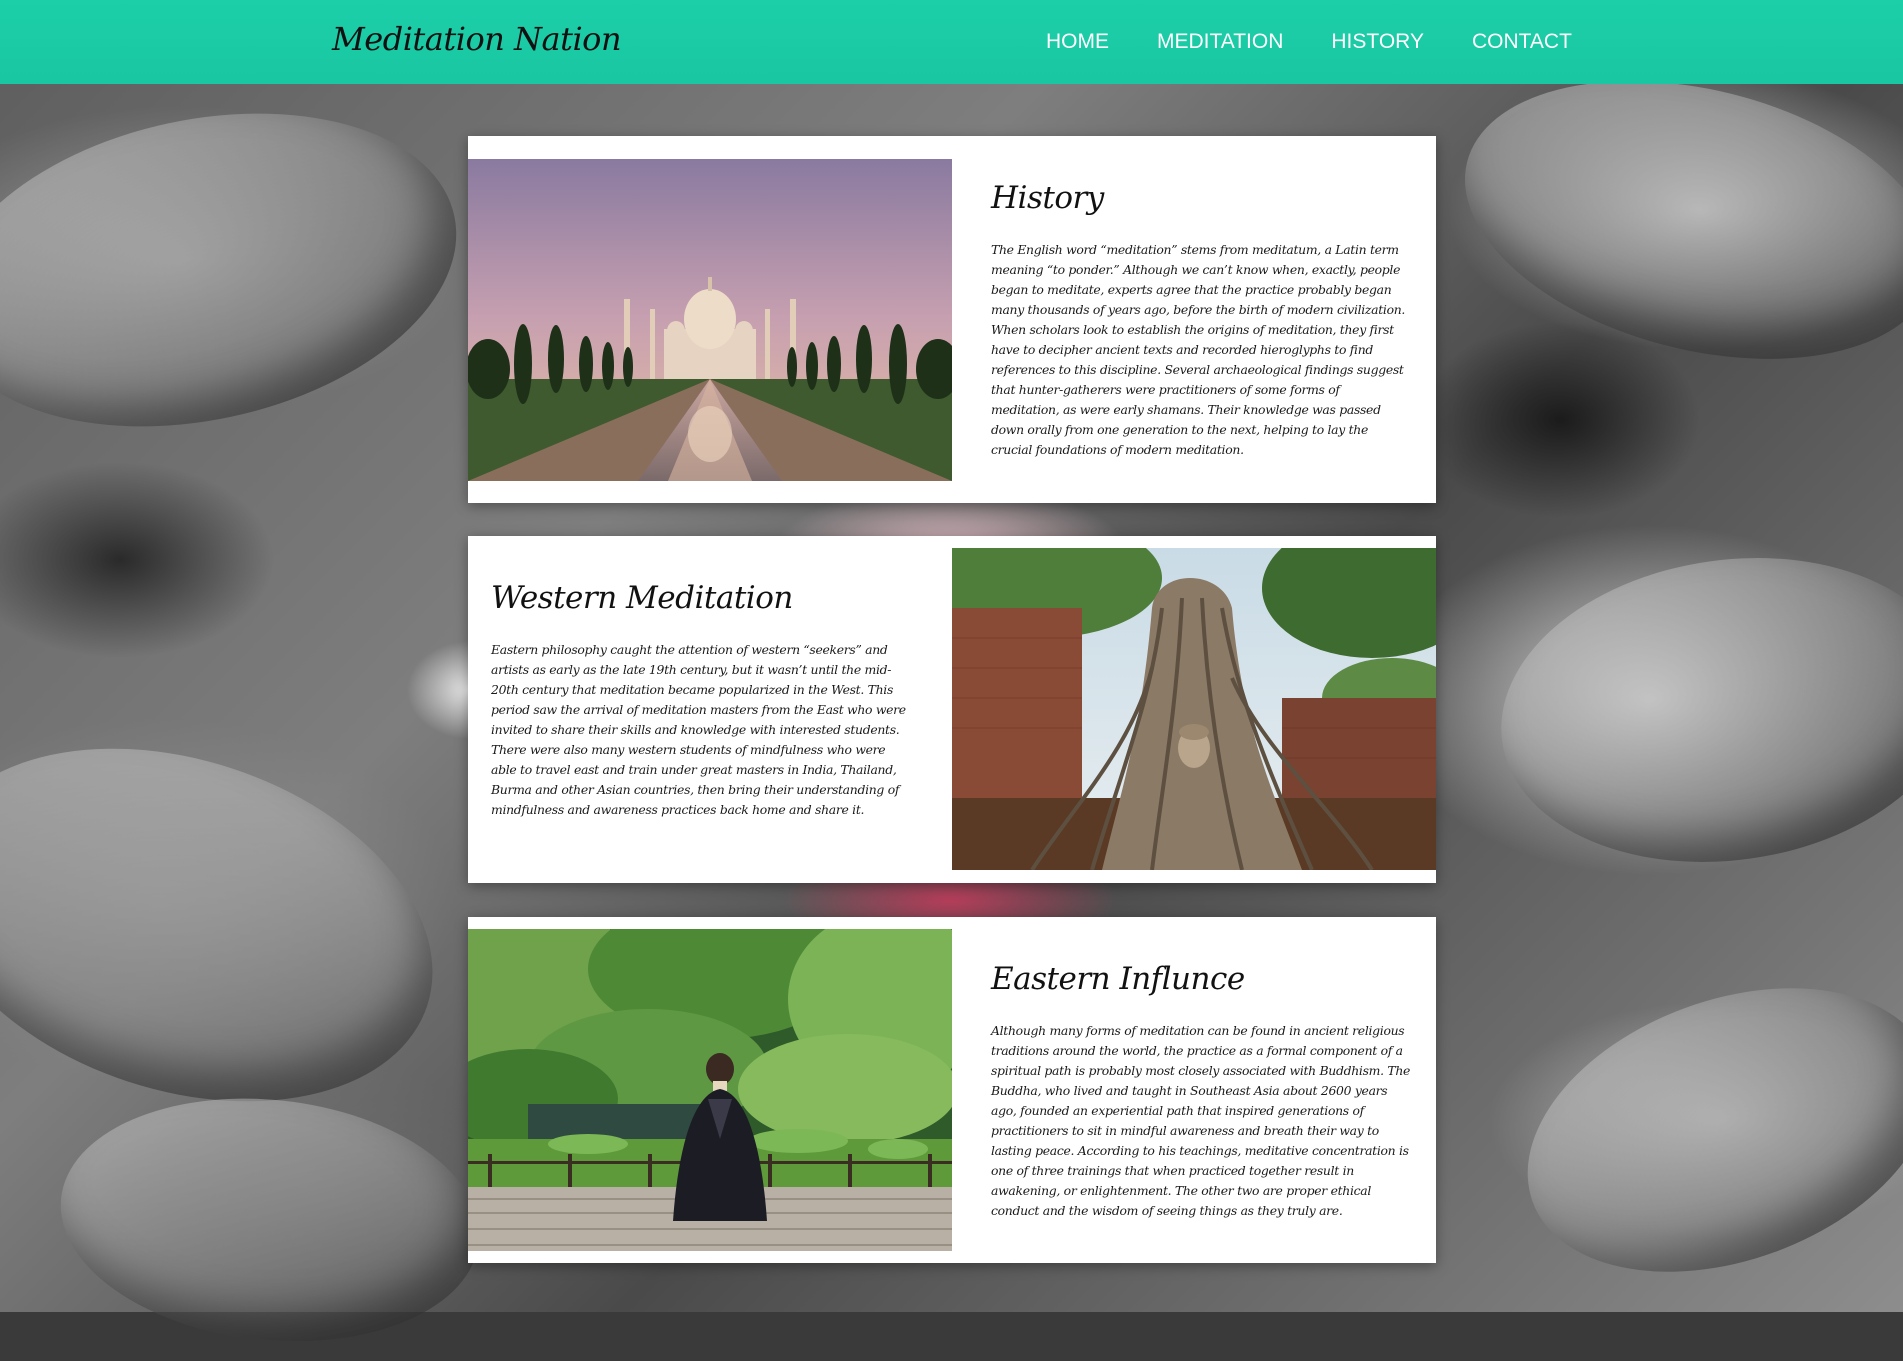  I want to click on main-nav: HOME MEDITATION HISTORY CONTACT, so click(1309, 42).